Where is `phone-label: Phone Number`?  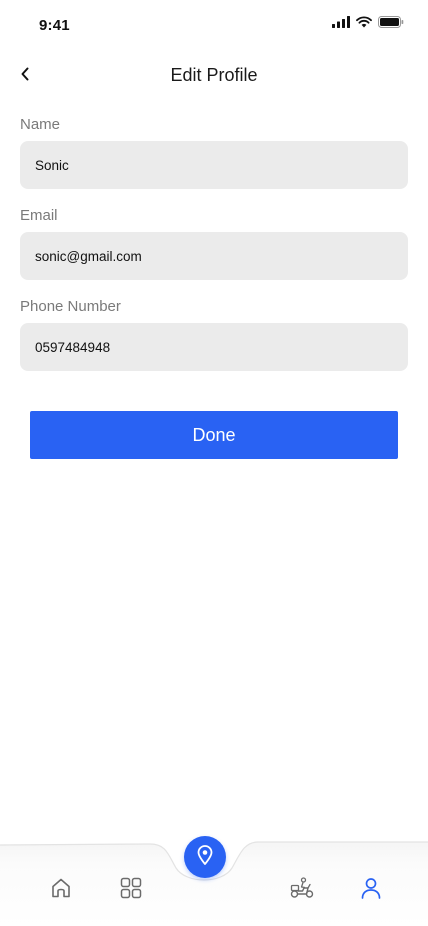
phone-label: Phone Number is located at coordinates (70, 306).